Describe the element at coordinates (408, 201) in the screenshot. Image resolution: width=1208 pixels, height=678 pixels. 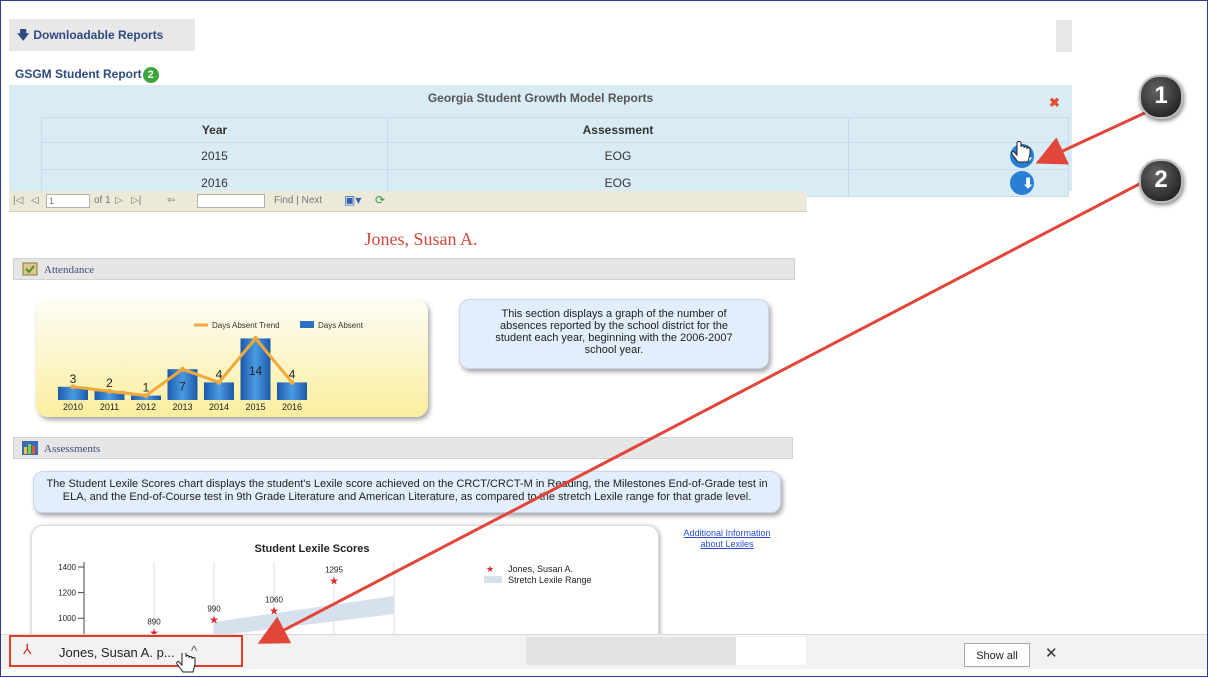
I see `report-toolbar: |◁ ◁ 1 of 1 ▷ ▷| ⇦ Find | Next ▣▾ ⟳` at that location.